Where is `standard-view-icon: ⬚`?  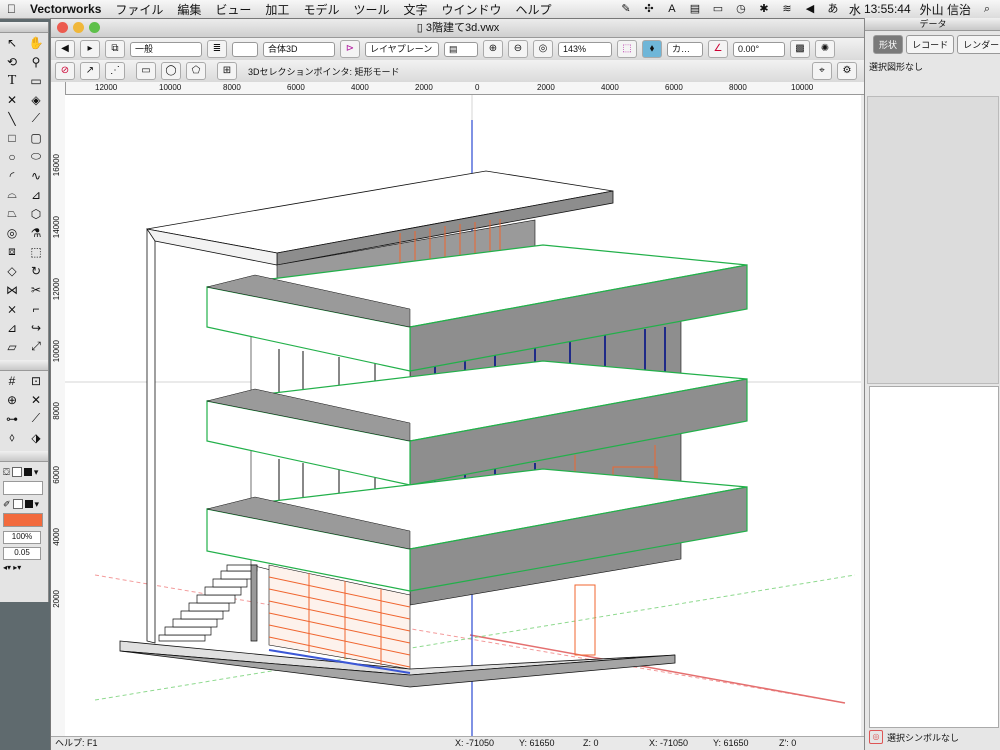
standard-view-icon: ⬚ is located at coordinates (627, 49).